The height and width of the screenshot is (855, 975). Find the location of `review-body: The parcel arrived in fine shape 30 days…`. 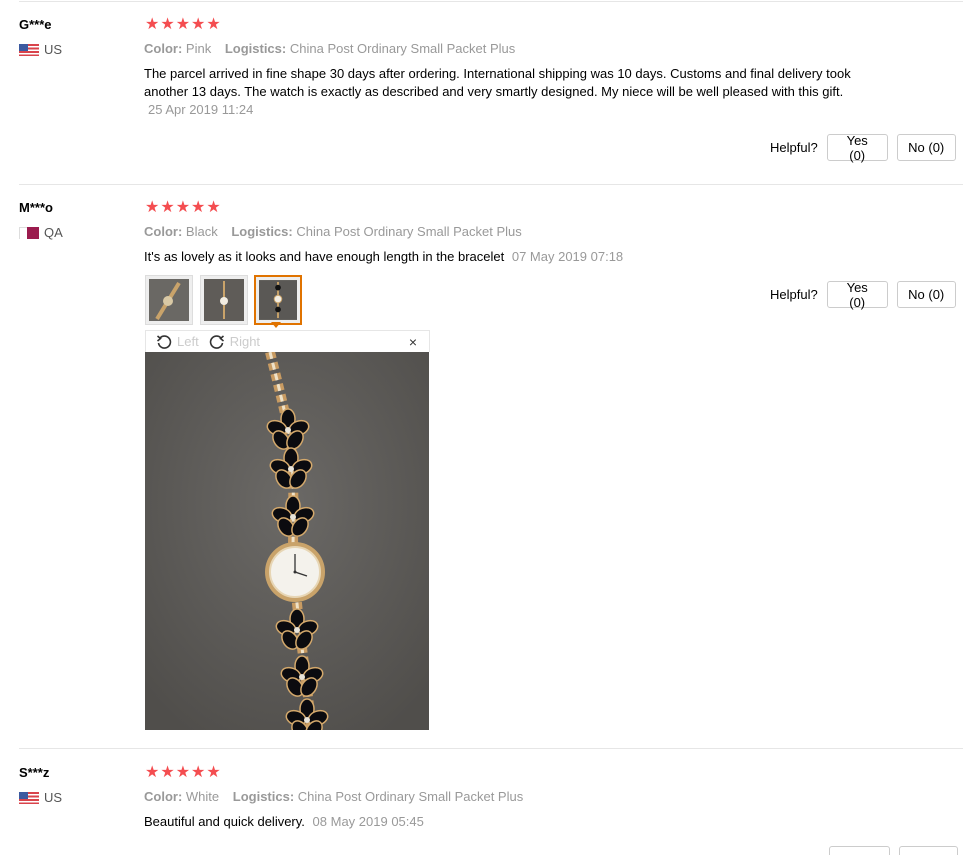

review-body: The parcel arrived in fine shape 30 days… is located at coordinates (497, 82).